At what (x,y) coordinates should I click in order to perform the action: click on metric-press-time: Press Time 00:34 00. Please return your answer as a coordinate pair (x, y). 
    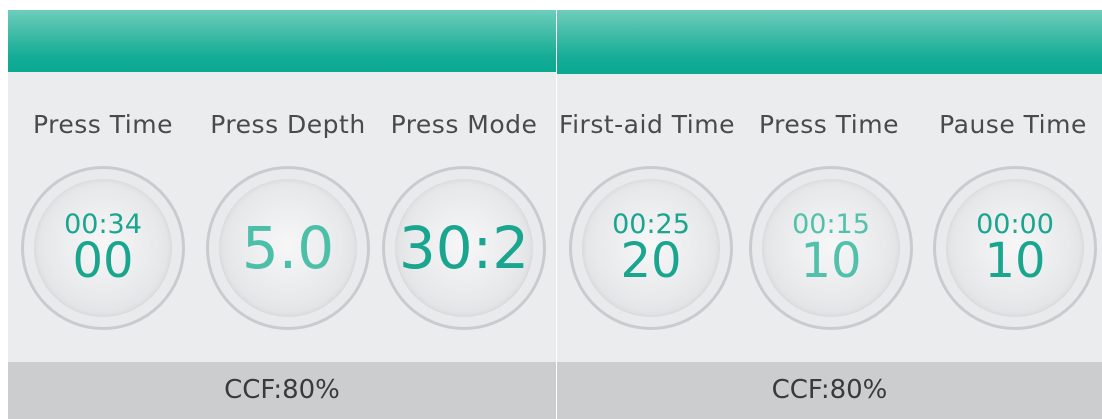
    Looking at the image, I should click on (103, 180).